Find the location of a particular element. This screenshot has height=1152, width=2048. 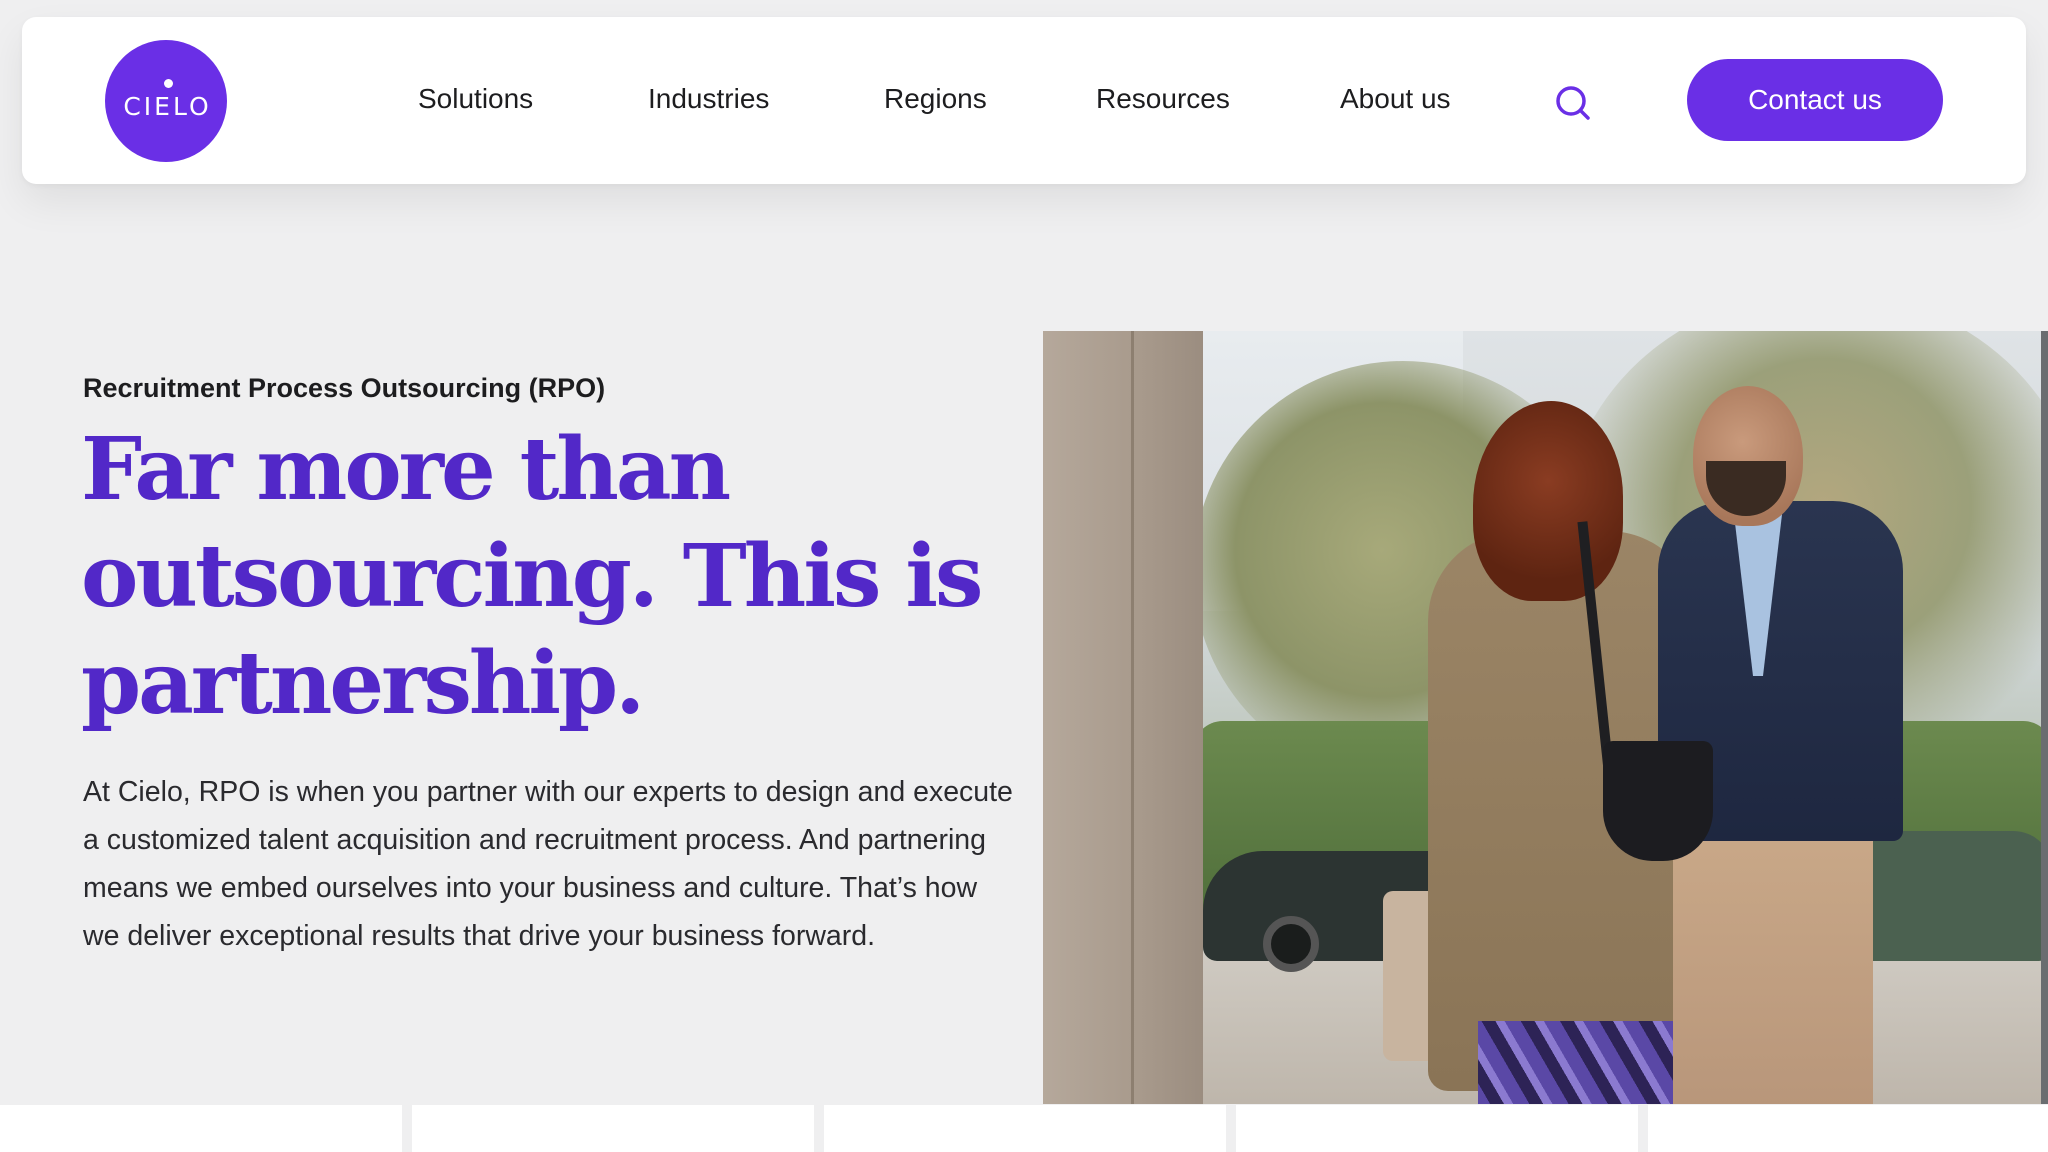

woman-skirt is located at coordinates (1578, 1062).